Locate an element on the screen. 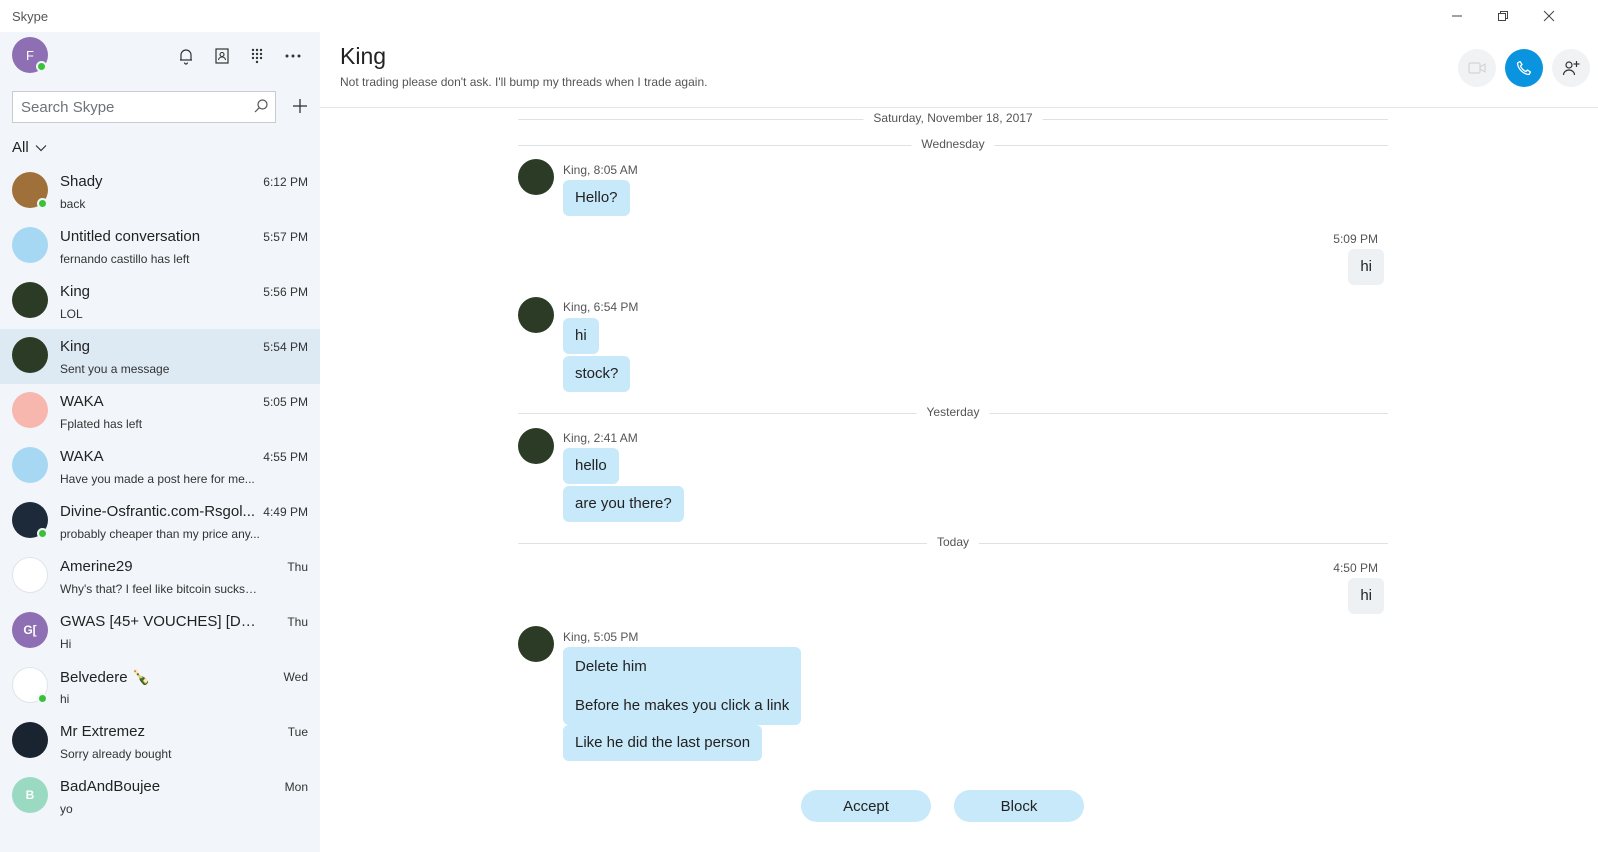 The height and width of the screenshot is (852, 1598). notifications-button is located at coordinates (186, 56).